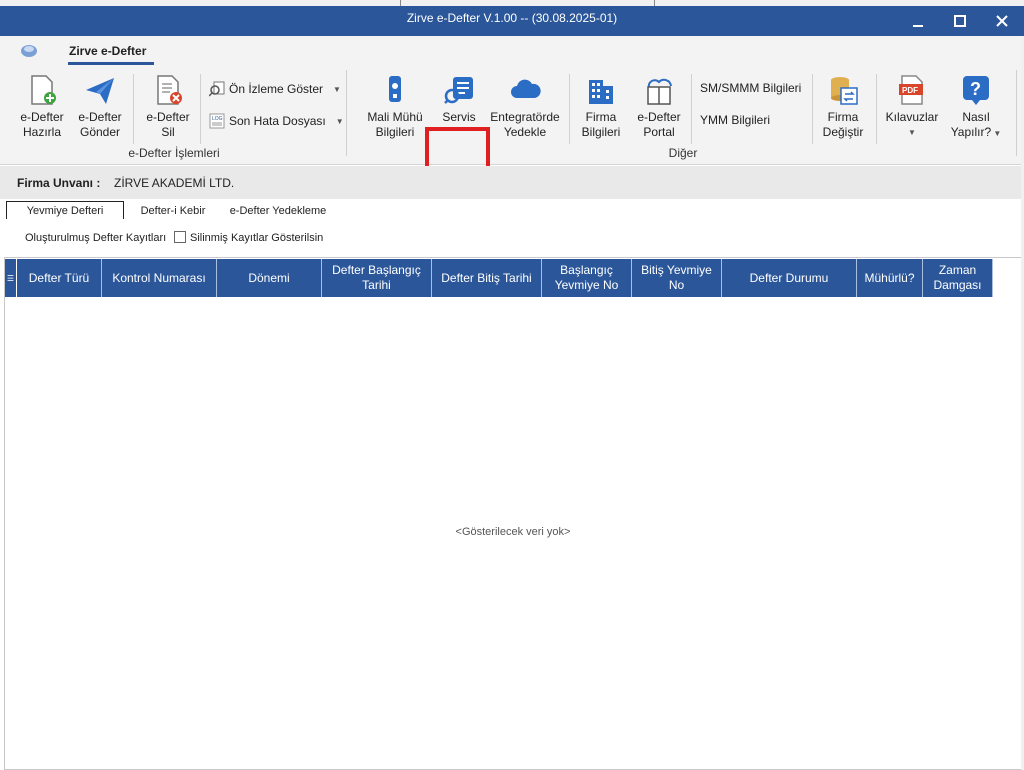 The width and height of the screenshot is (1024, 770). What do you see at coordinates (180, 237) in the screenshot?
I see `show-deleted-checkbox` at bounding box center [180, 237].